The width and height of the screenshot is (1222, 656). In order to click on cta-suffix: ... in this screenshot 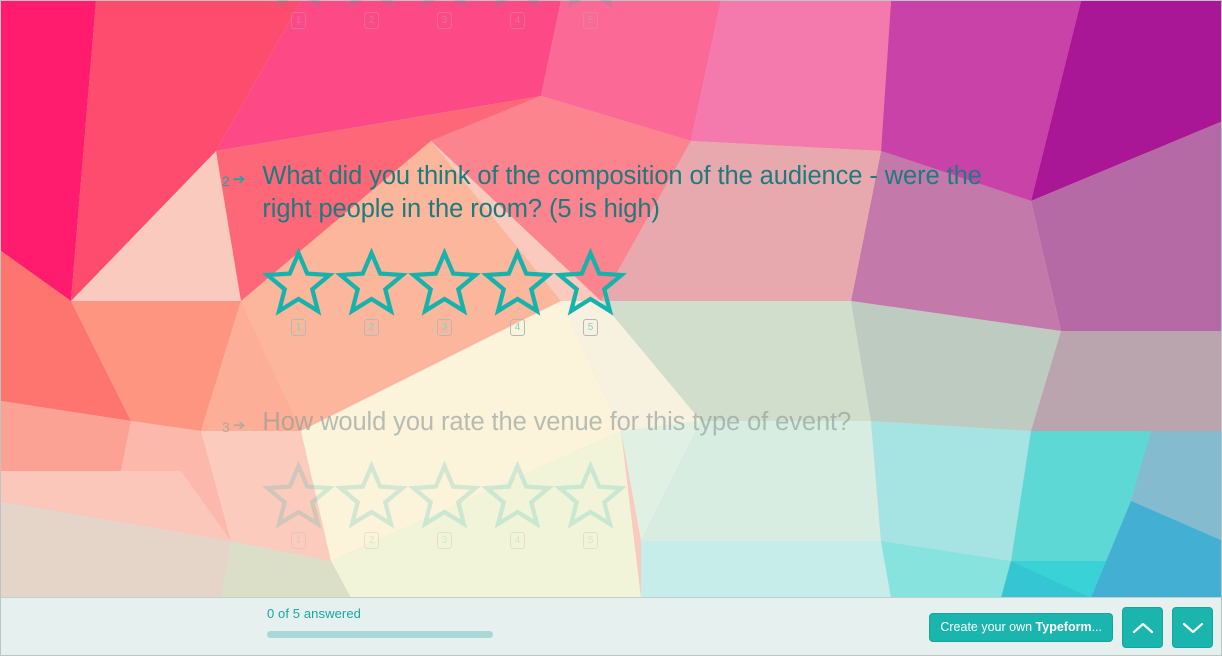, I will do `click(1096, 627)`.